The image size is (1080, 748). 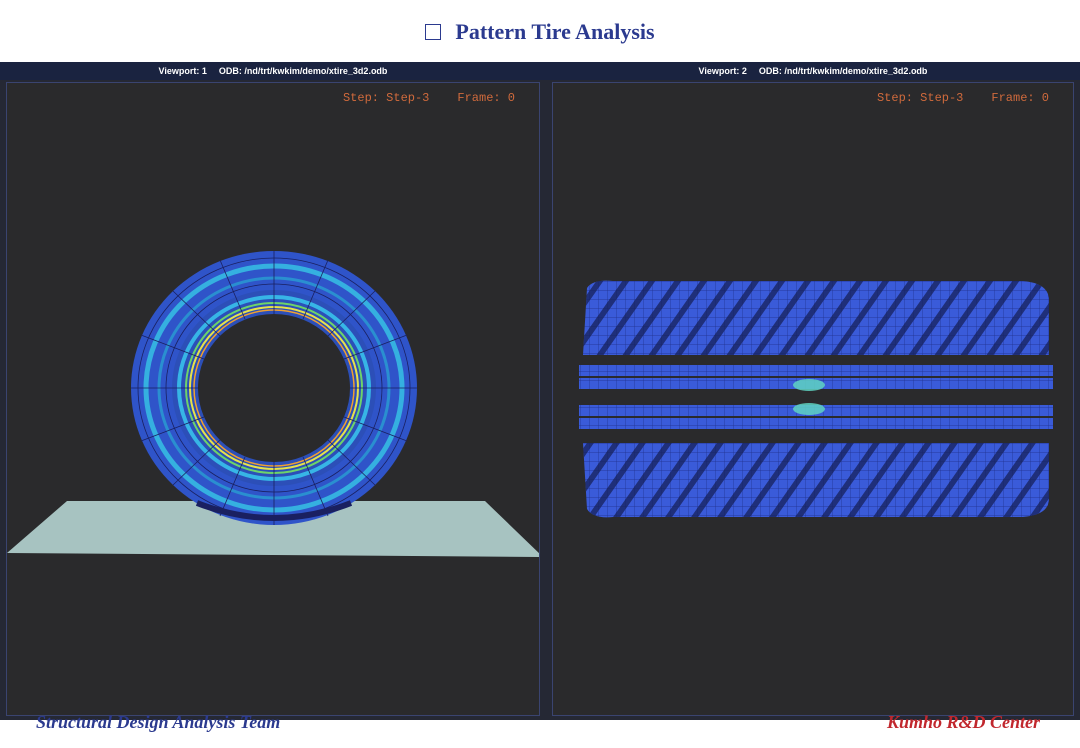 What do you see at coordinates (722, 71) in the screenshot?
I see `viewport-2-label: Viewport: 2` at bounding box center [722, 71].